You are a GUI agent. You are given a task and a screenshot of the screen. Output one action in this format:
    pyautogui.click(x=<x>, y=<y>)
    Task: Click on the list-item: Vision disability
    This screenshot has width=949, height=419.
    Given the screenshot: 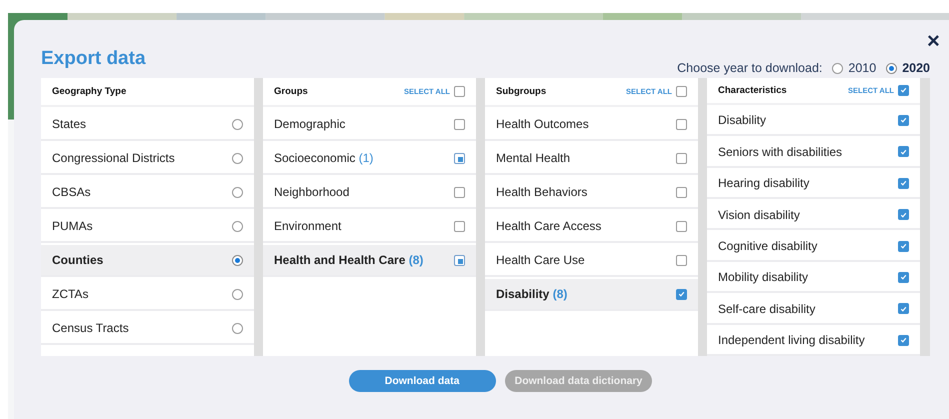 What is the action you would take?
    pyautogui.click(x=813, y=215)
    